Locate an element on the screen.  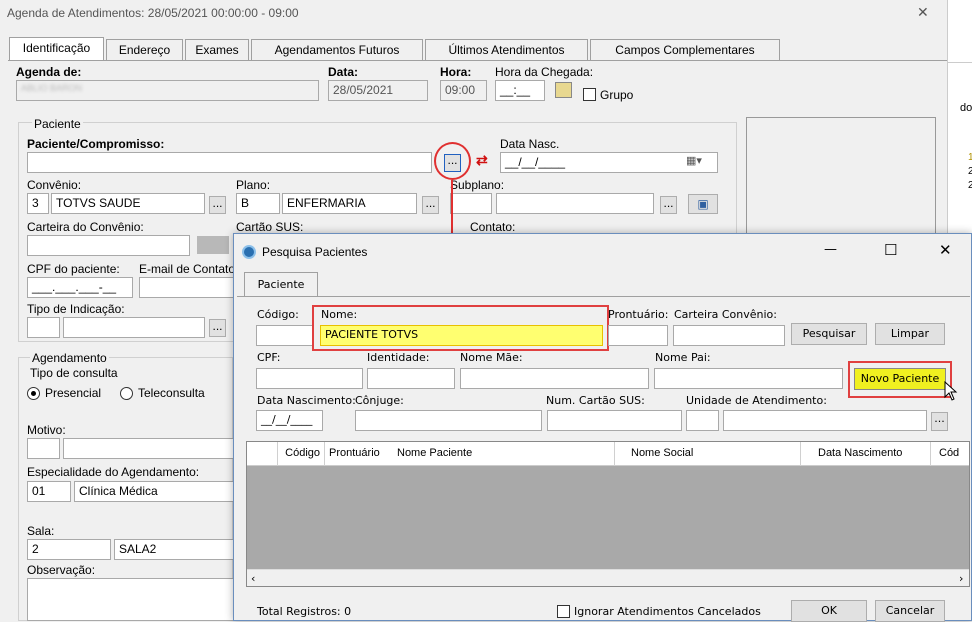
cpf-field: ___.___.___-__ is located at coordinates (80, 287).